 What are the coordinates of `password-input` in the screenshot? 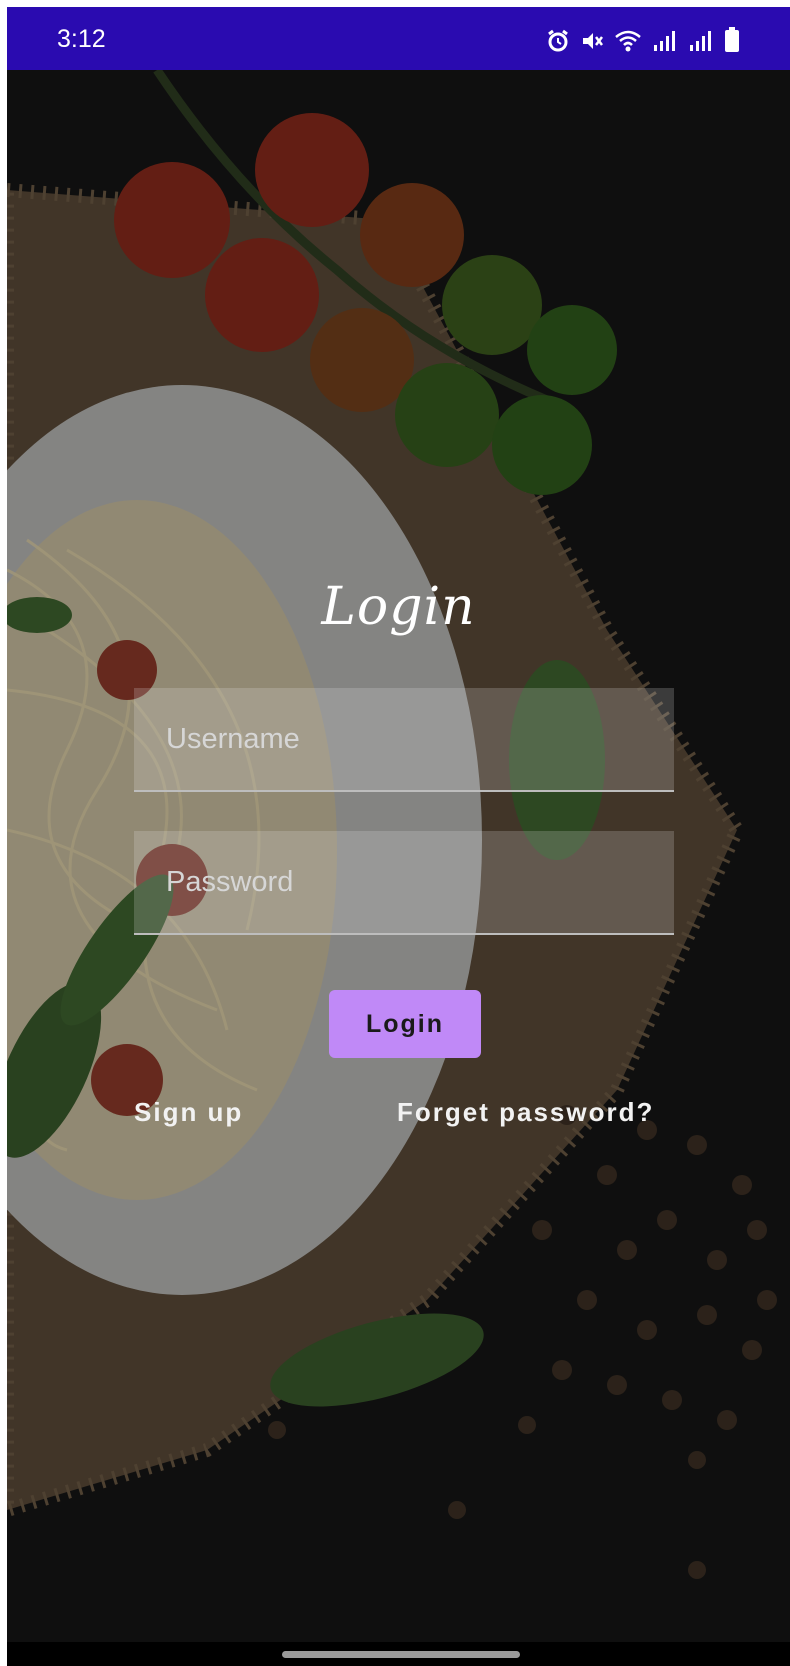 It's located at (404, 883).